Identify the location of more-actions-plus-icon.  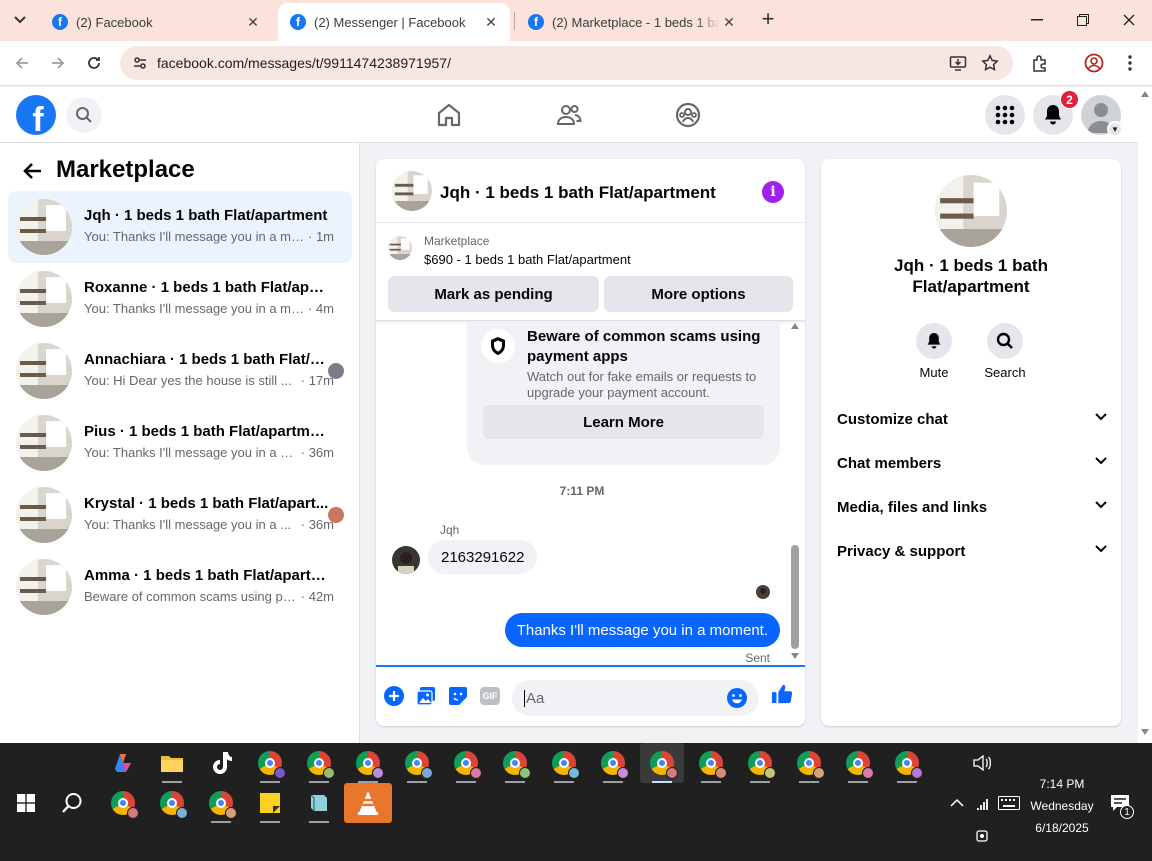
(394, 696).